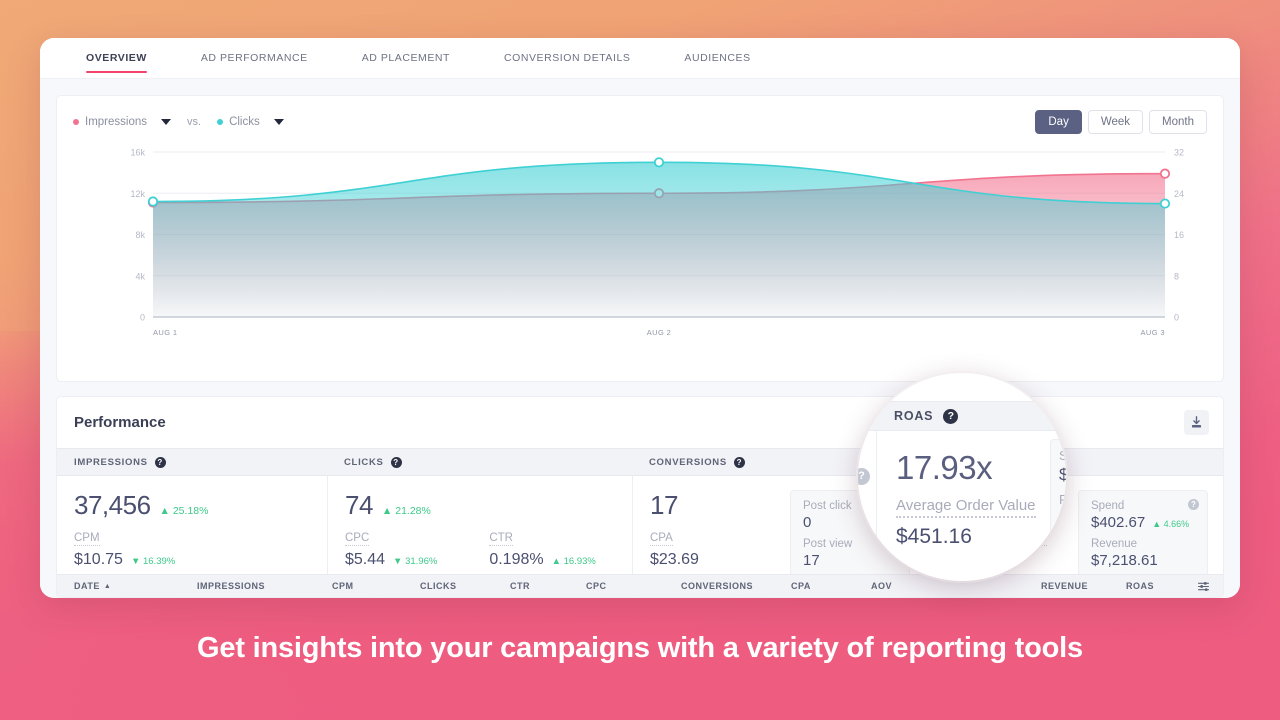 The width and height of the screenshot is (1280, 720). I want to click on metric-card-impressions: 37,456 ▲ 25.18% CPM $10.75 ▼ 16.39%, so click(192, 532).